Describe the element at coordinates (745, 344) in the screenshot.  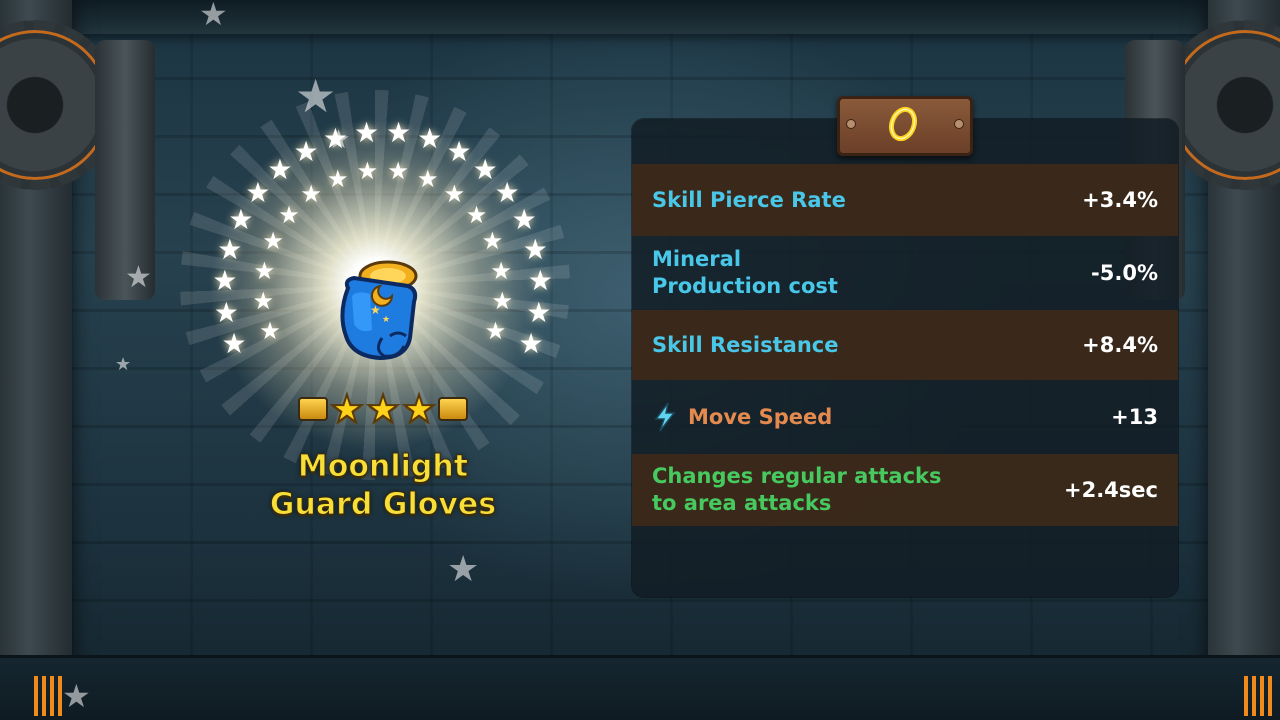
I see `stat-label: Skill Resistance` at that location.